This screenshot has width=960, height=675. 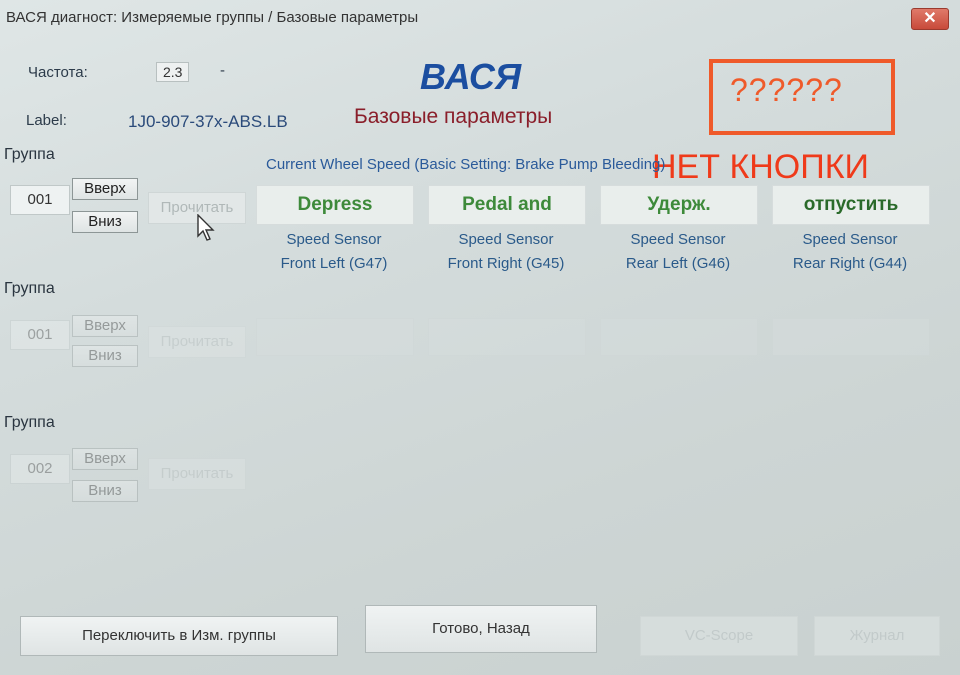 I want to click on label-value: 1J0-907-37x-ABS.LB, so click(x=208, y=121).